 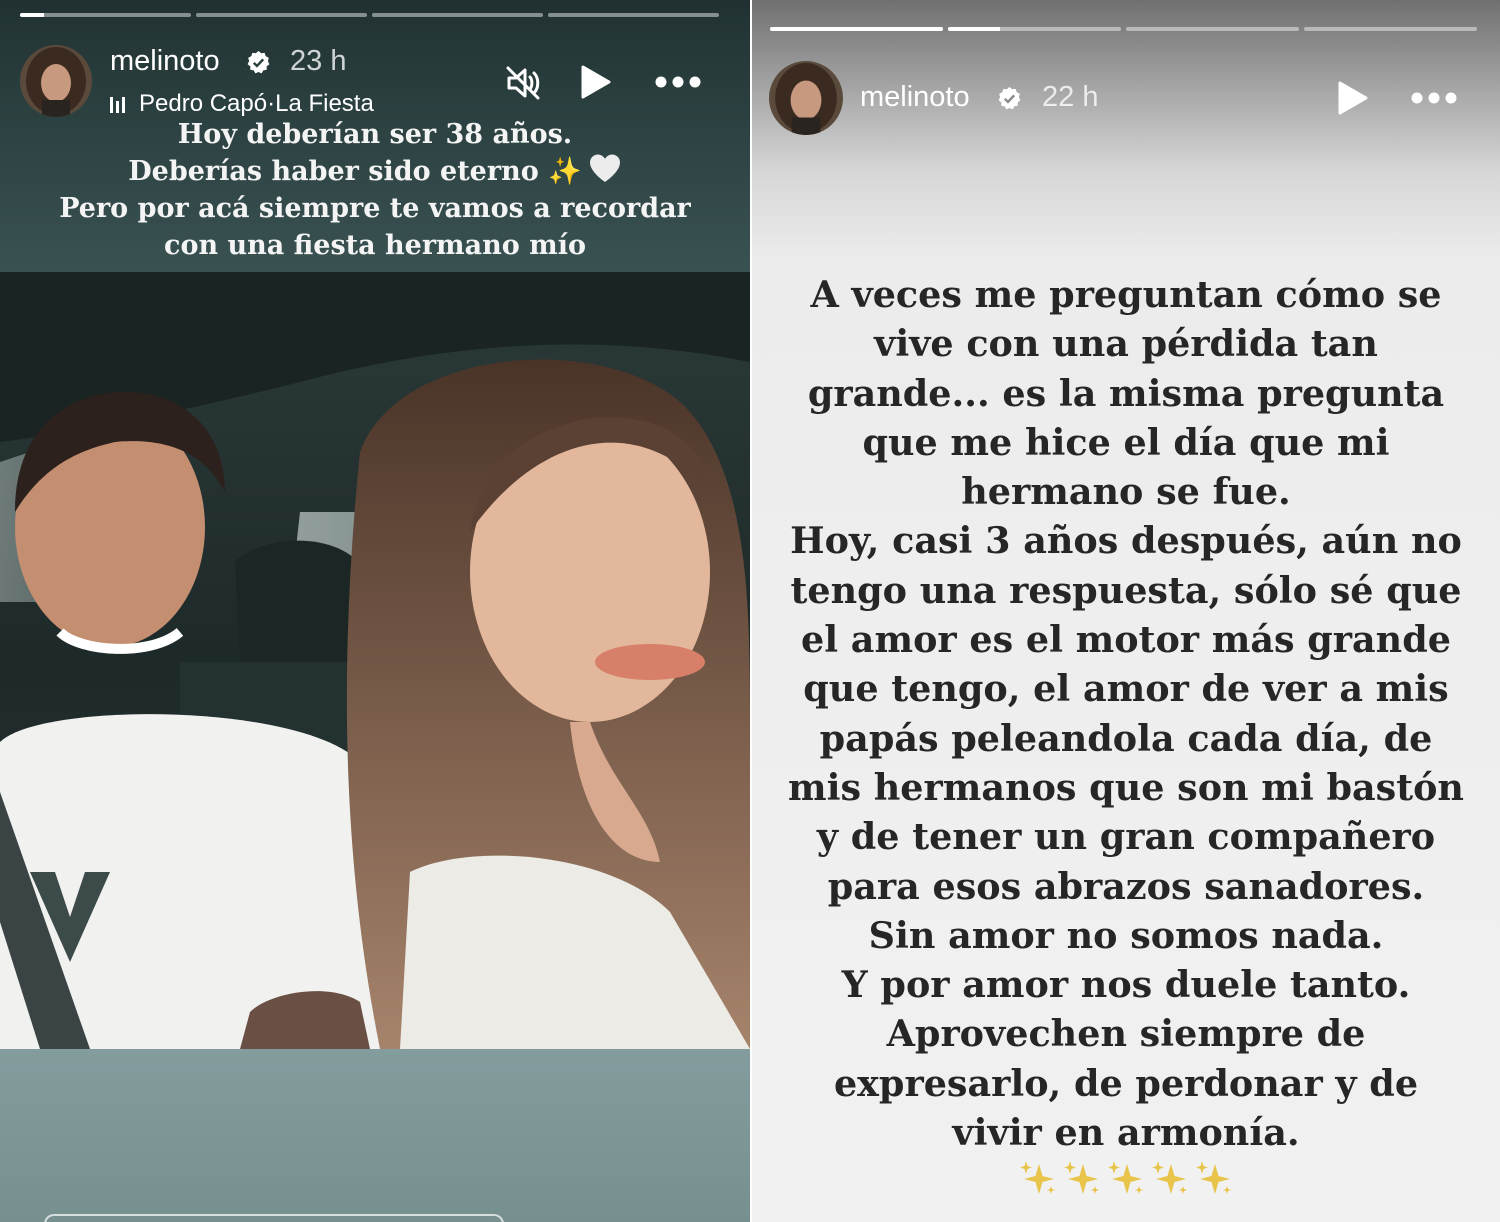 I want to click on music-artist: Pedro Capó, so click(x=203, y=103).